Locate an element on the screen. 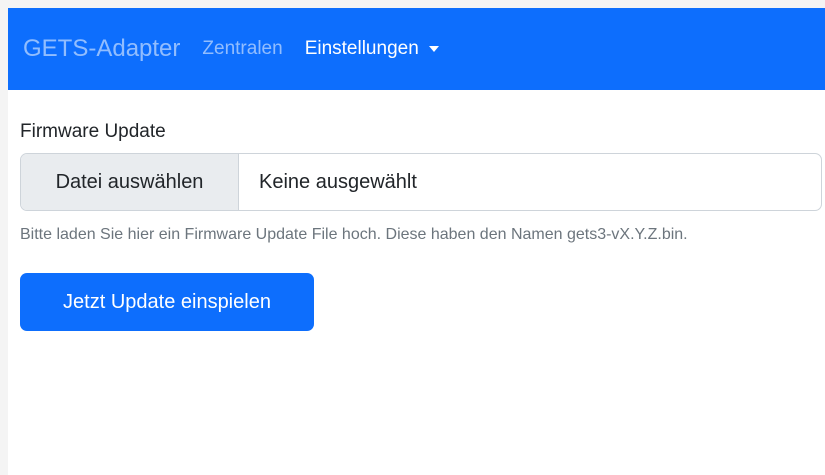 This screenshot has height=475, width=825. caret-down-icon is located at coordinates (433, 49).